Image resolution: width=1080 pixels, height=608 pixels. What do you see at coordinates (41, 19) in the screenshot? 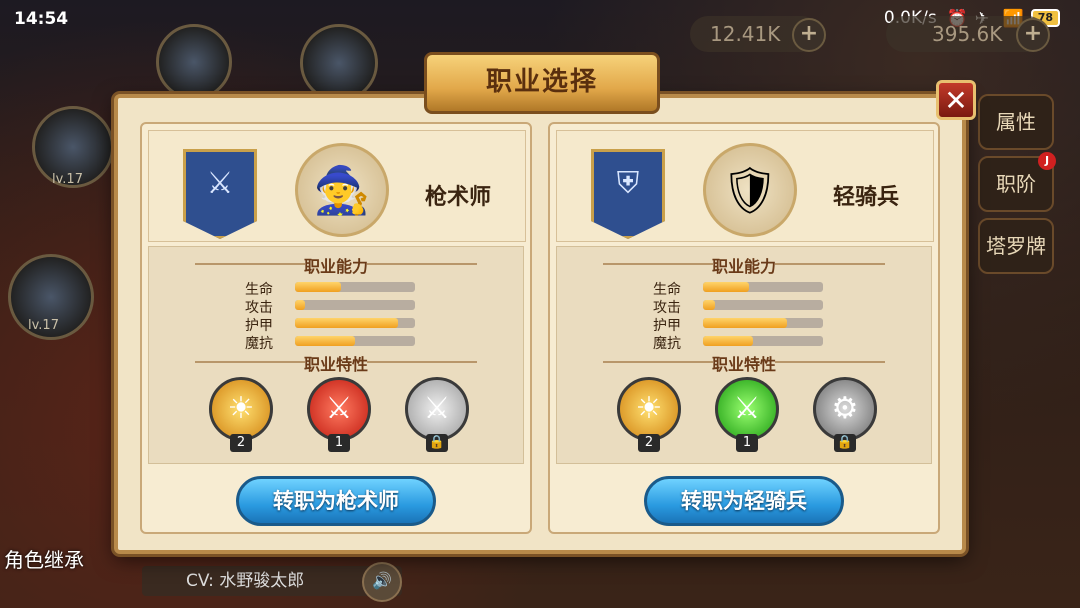
I see `status-time: 14:54` at bounding box center [41, 19].